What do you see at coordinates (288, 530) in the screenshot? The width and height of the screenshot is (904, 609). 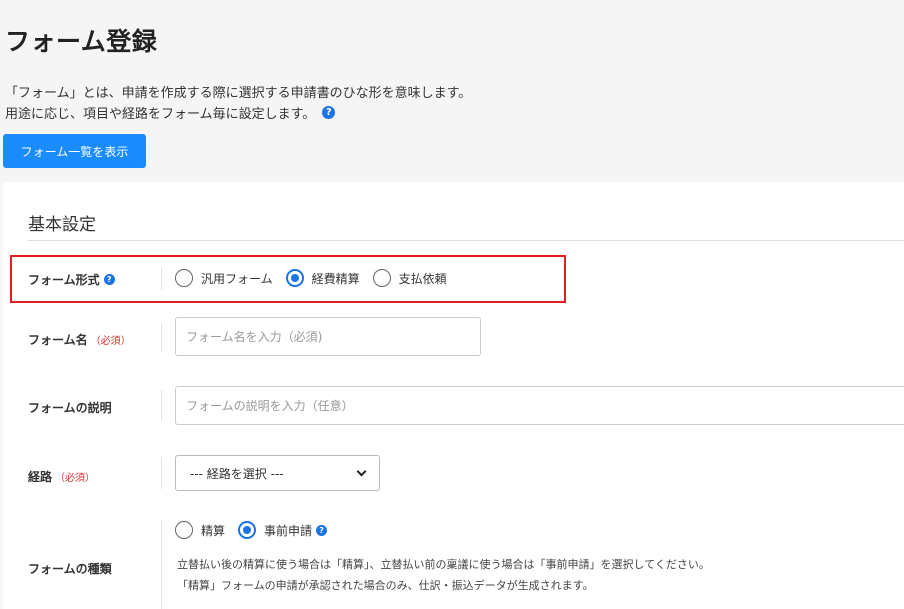 I see `form-kind-option-label: 事前申請` at bounding box center [288, 530].